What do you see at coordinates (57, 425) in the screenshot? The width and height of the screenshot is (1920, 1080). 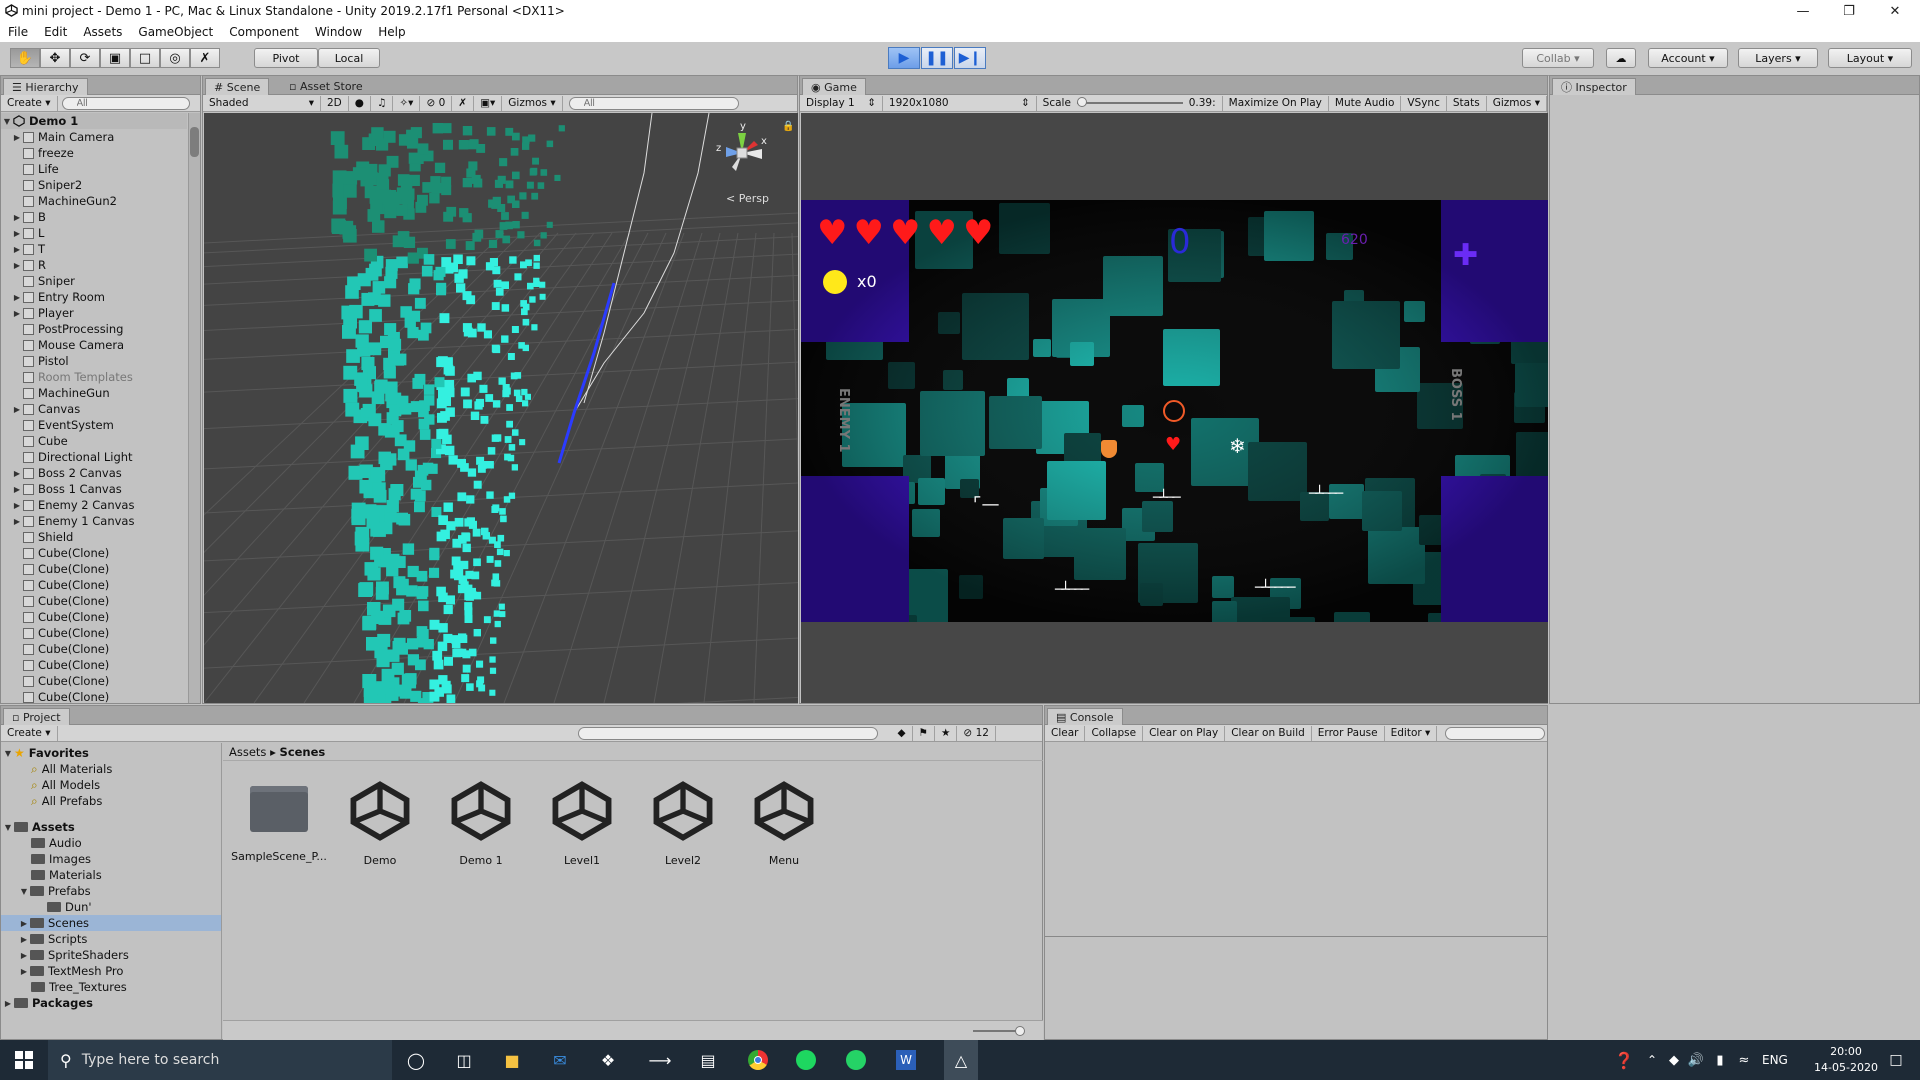 I see `hierarchy-item: EventSystem` at bounding box center [57, 425].